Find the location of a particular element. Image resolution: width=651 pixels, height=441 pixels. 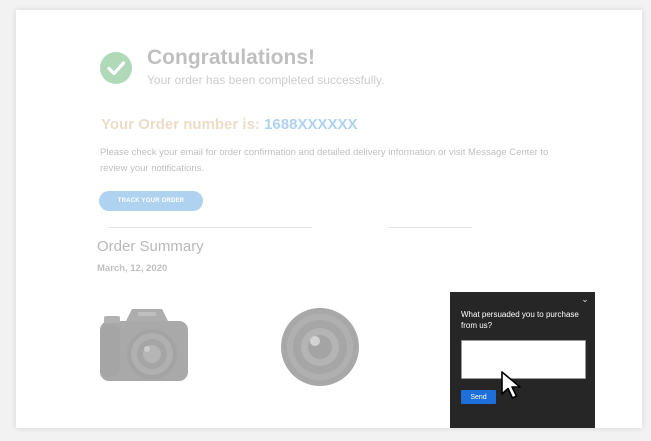

send-button: Send is located at coordinates (478, 397).